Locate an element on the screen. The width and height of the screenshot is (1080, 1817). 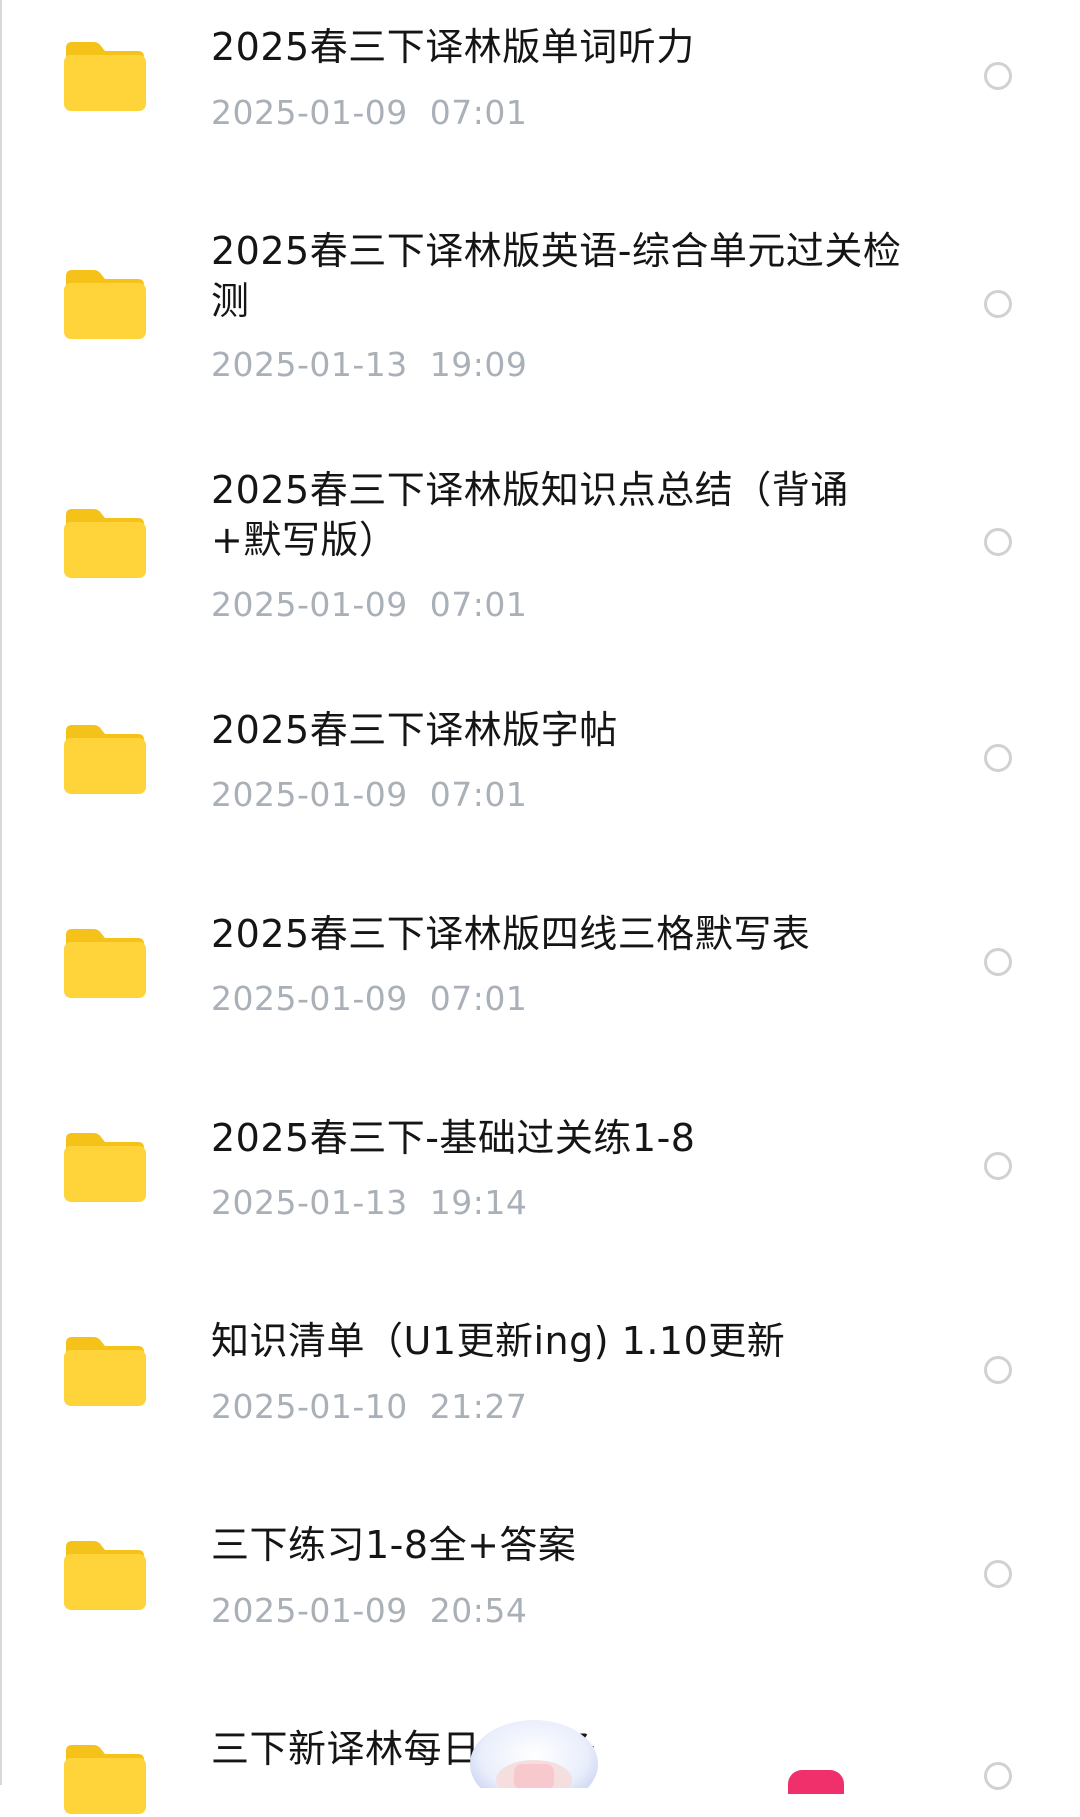
file-date: 2025-01-13 19:09 is located at coordinates (369, 364).